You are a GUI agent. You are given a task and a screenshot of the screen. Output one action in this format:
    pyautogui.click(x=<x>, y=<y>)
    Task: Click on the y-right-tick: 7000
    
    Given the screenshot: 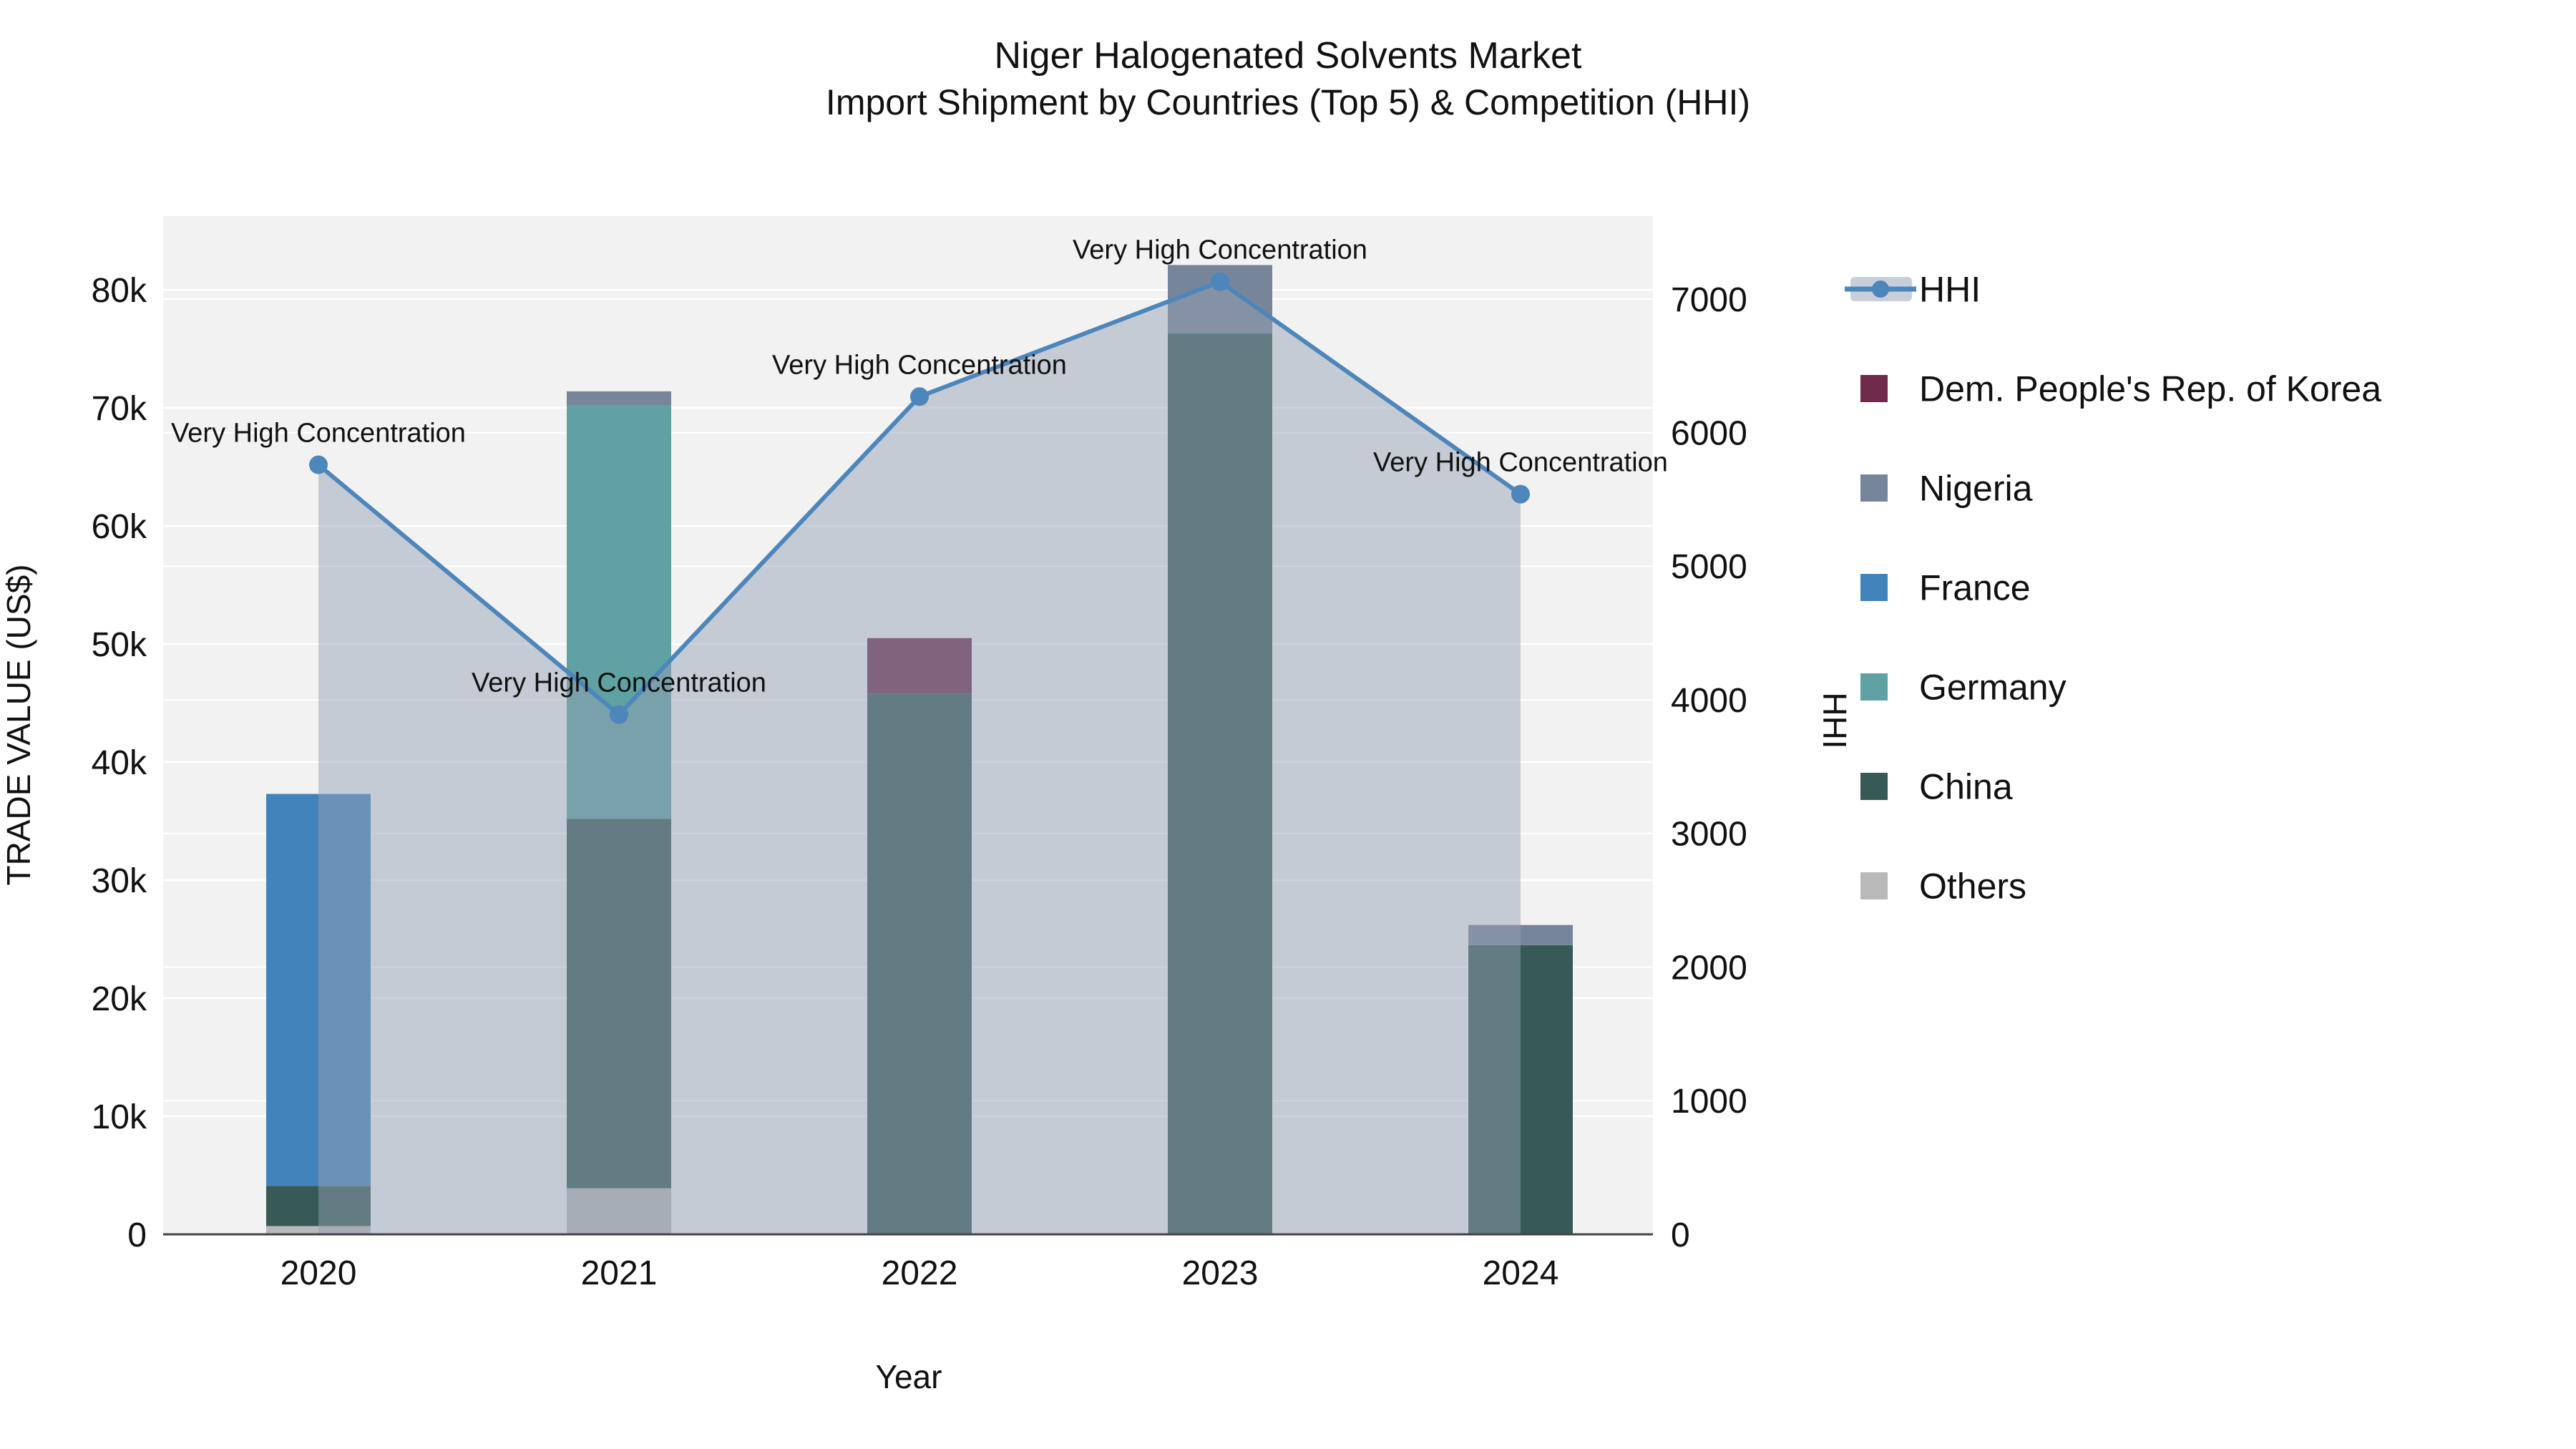 What is the action you would take?
    pyautogui.click(x=1709, y=300)
    